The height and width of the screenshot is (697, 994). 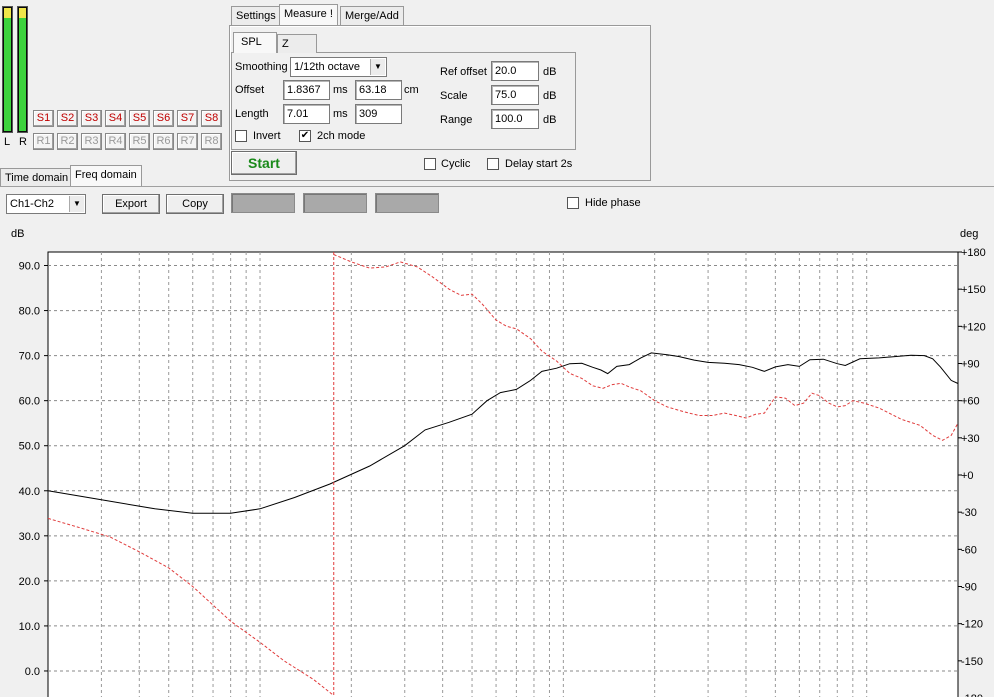 What do you see at coordinates (187, 118) in the screenshot?
I see `store-slot-button-7: S7` at bounding box center [187, 118].